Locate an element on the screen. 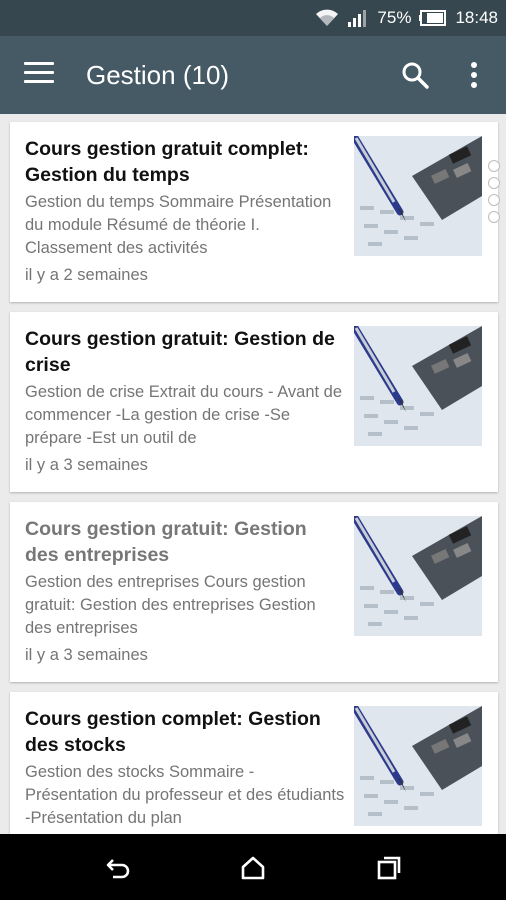  status-bar: 75% 18:48 is located at coordinates (253, 18).